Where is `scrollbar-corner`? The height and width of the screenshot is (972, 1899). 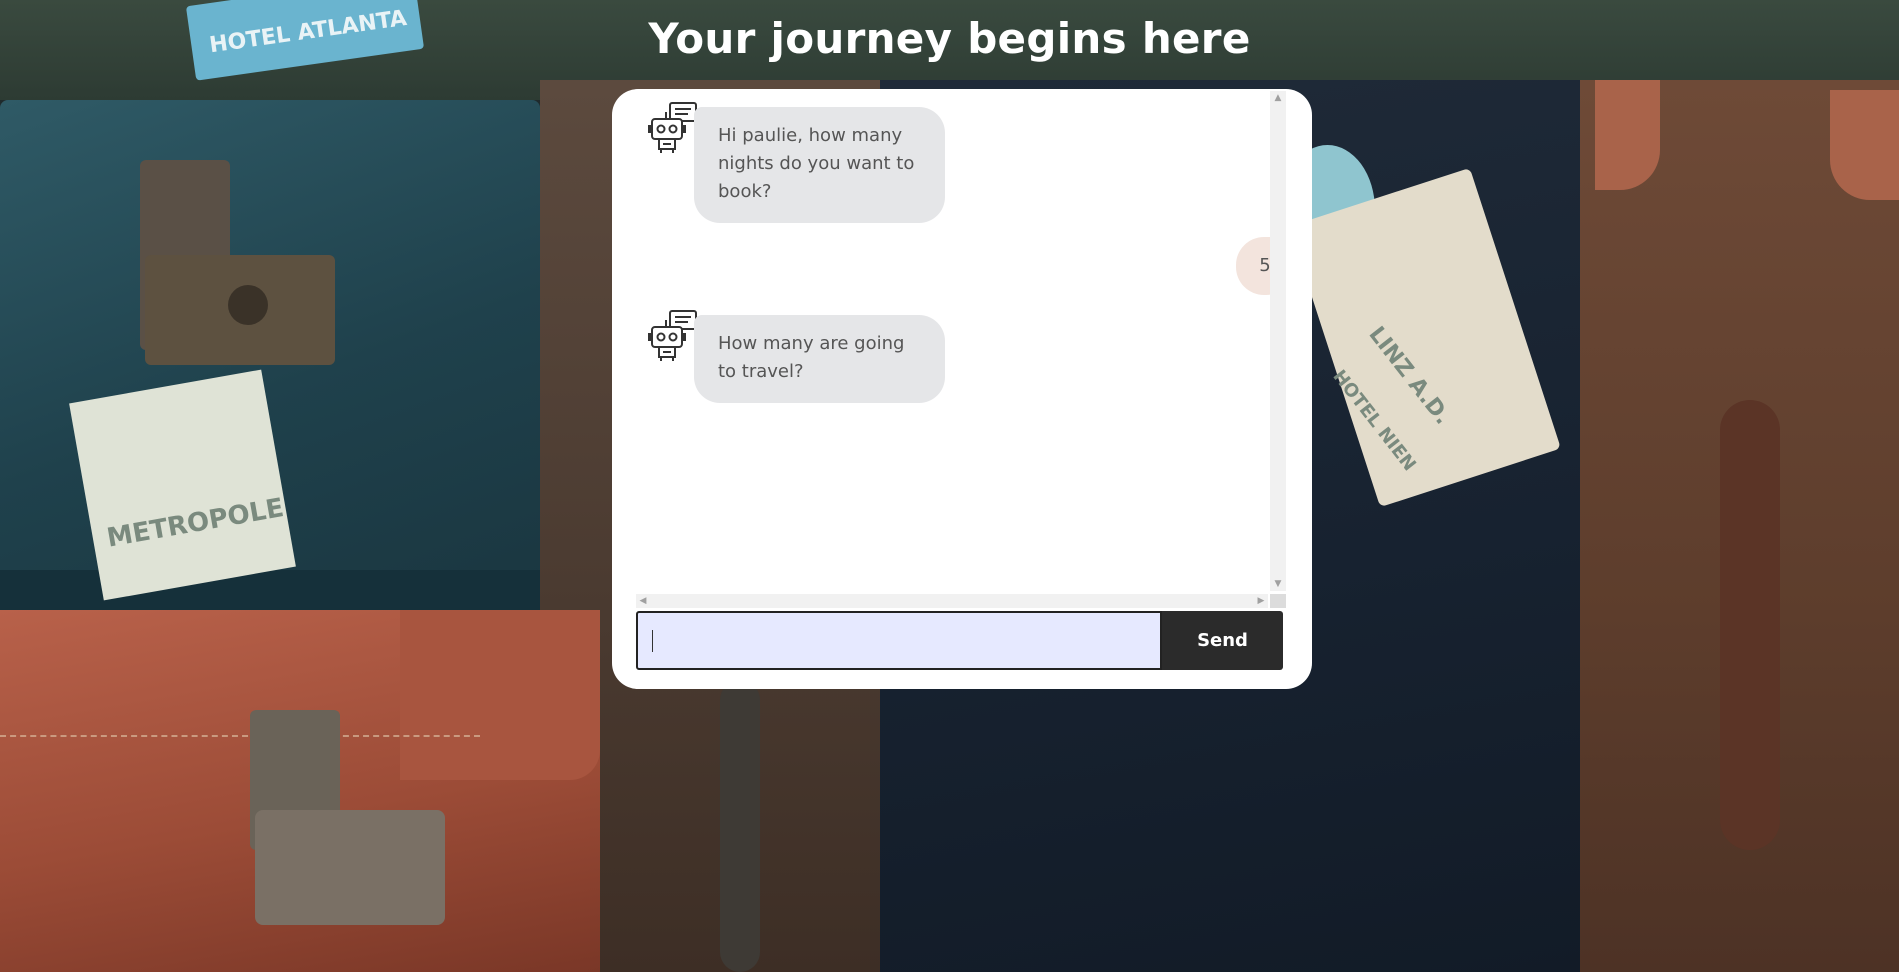
scrollbar-corner is located at coordinates (1278, 601).